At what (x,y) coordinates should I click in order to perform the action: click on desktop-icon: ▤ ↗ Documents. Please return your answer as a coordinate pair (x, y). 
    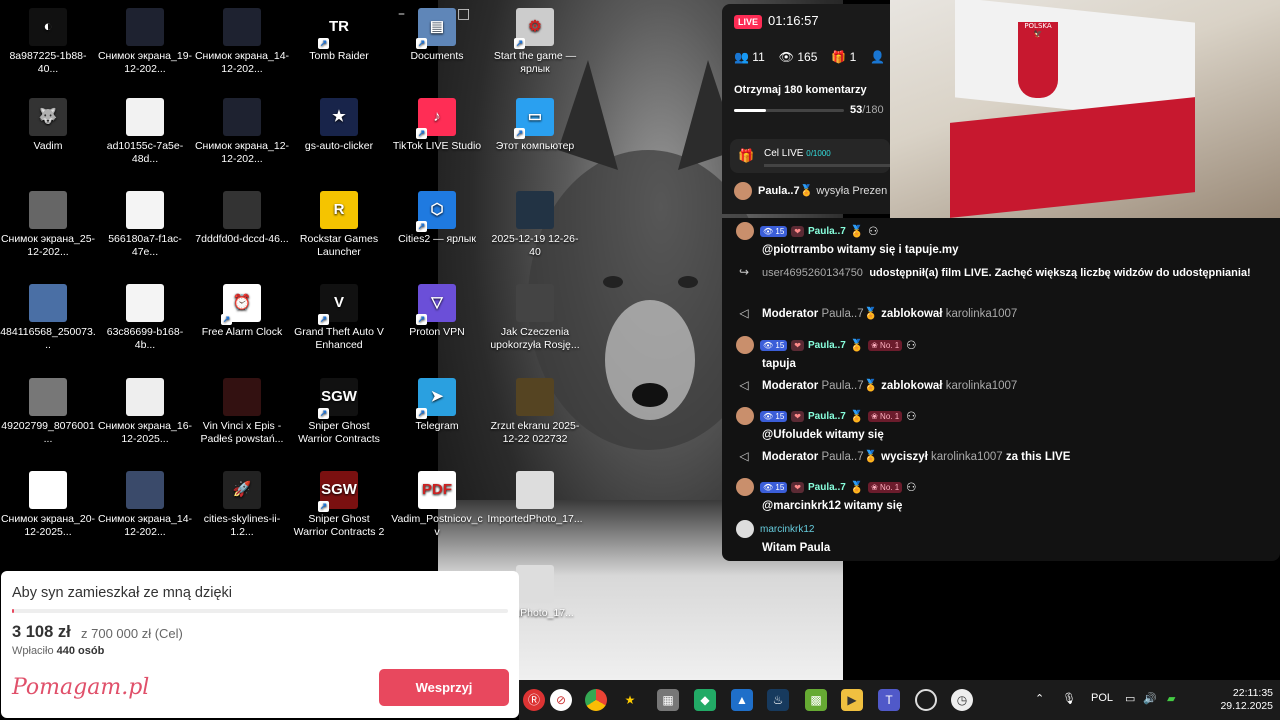
    Looking at the image, I should click on (437, 35).